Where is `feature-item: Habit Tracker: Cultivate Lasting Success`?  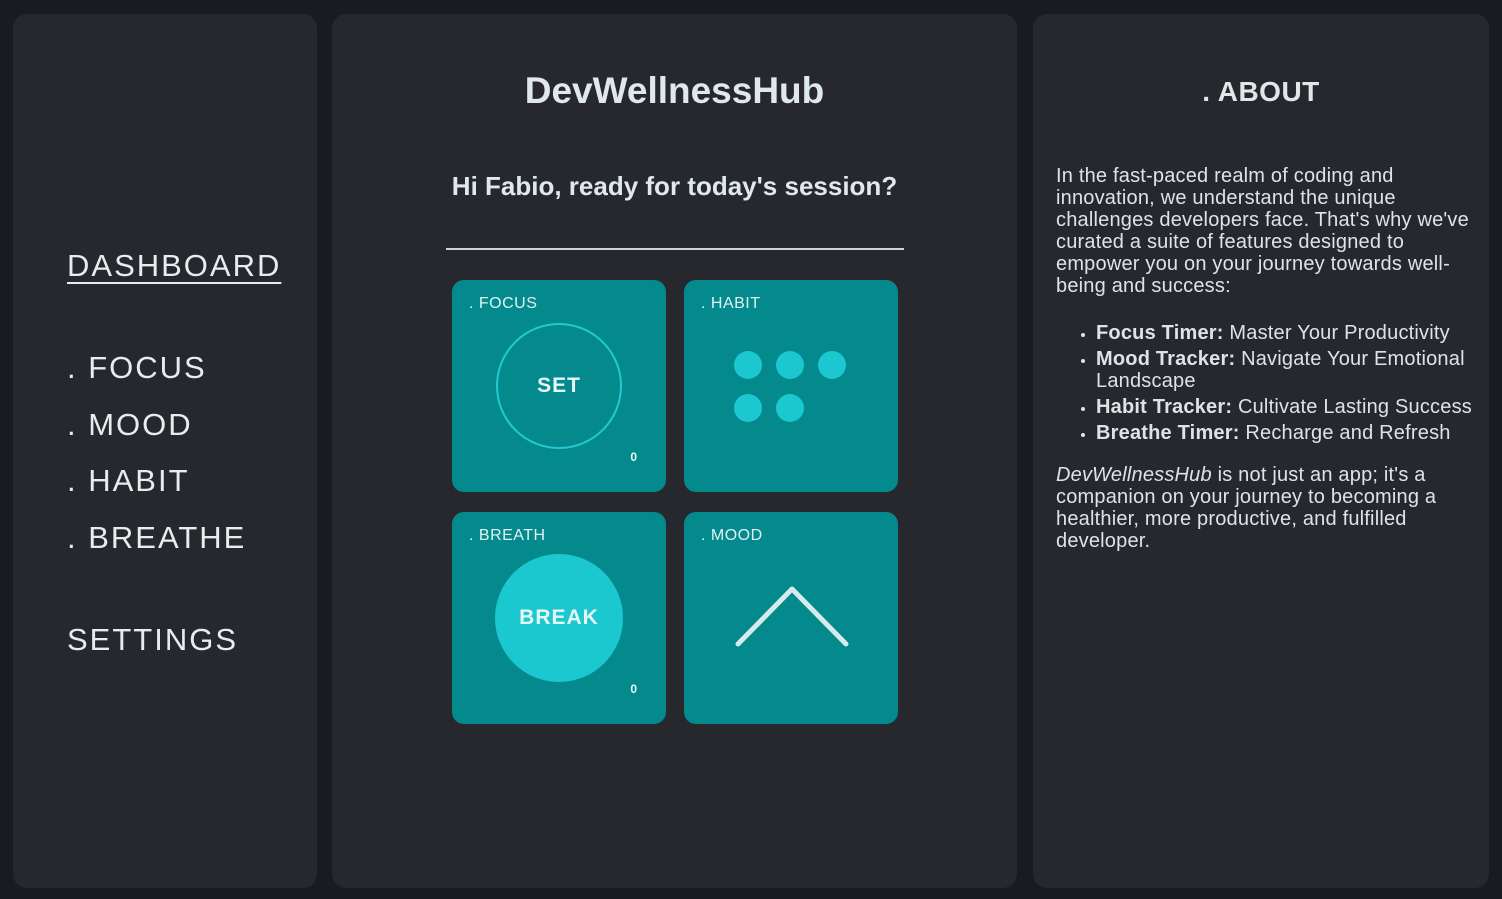
feature-item: Habit Tracker: Cultivate Lasting Success is located at coordinates (1284, 407).